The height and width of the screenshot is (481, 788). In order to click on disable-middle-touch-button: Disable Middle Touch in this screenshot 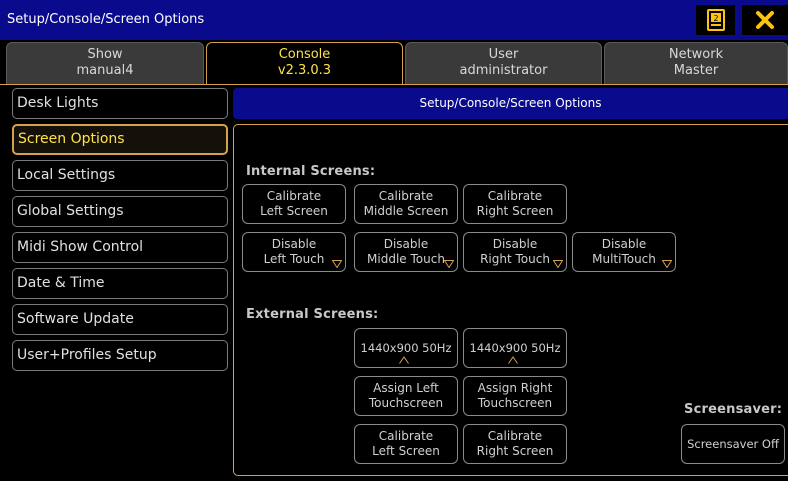, I will do `click(406, 252)`.